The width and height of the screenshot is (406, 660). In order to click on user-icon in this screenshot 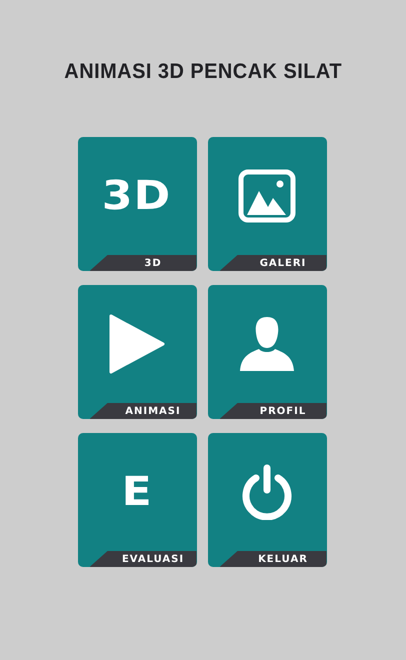, I will do `click(267, 344)`.